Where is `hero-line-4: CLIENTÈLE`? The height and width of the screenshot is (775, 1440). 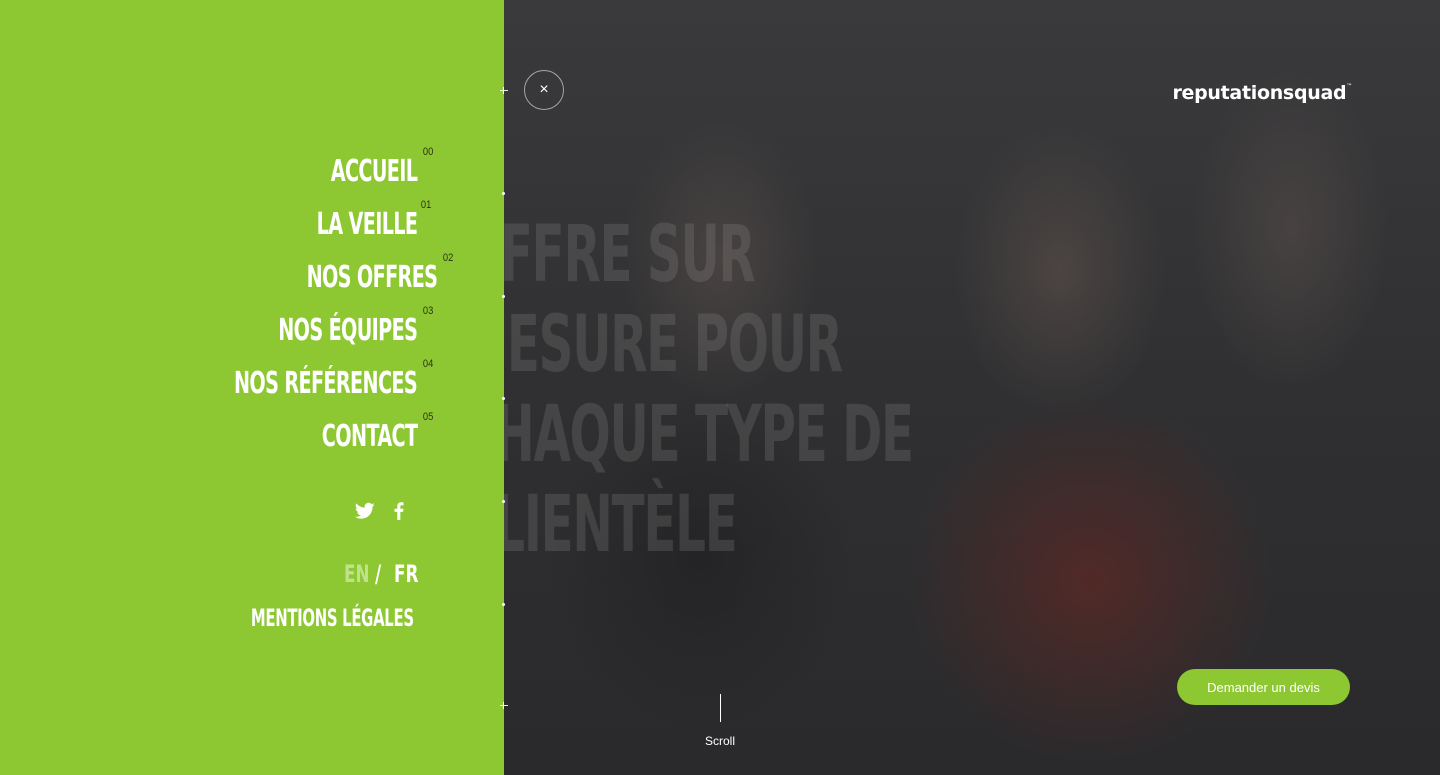
hero-line-4: CLIENTÈLE is located at coordinates (599, 525).